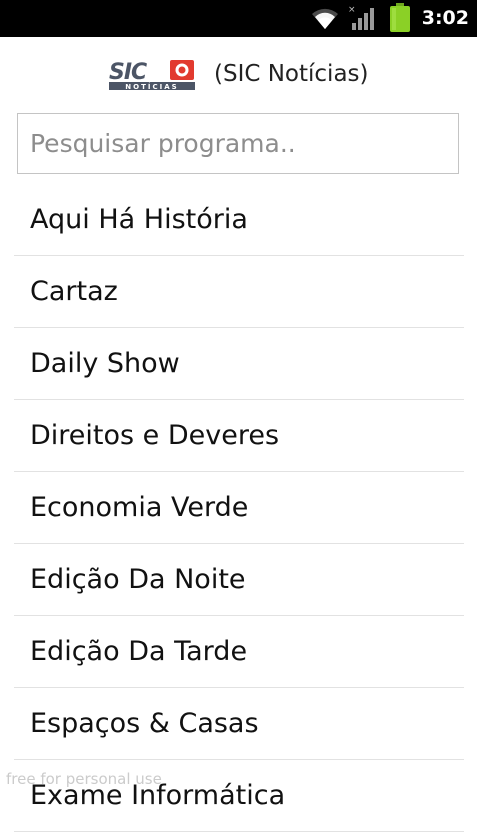 This screenshot has height=832, width=477. What do you see at coordinates (144, 723) in the screenshot?
I see `list-item-label: Espaços & Casas` at bounding box center [144, 723].